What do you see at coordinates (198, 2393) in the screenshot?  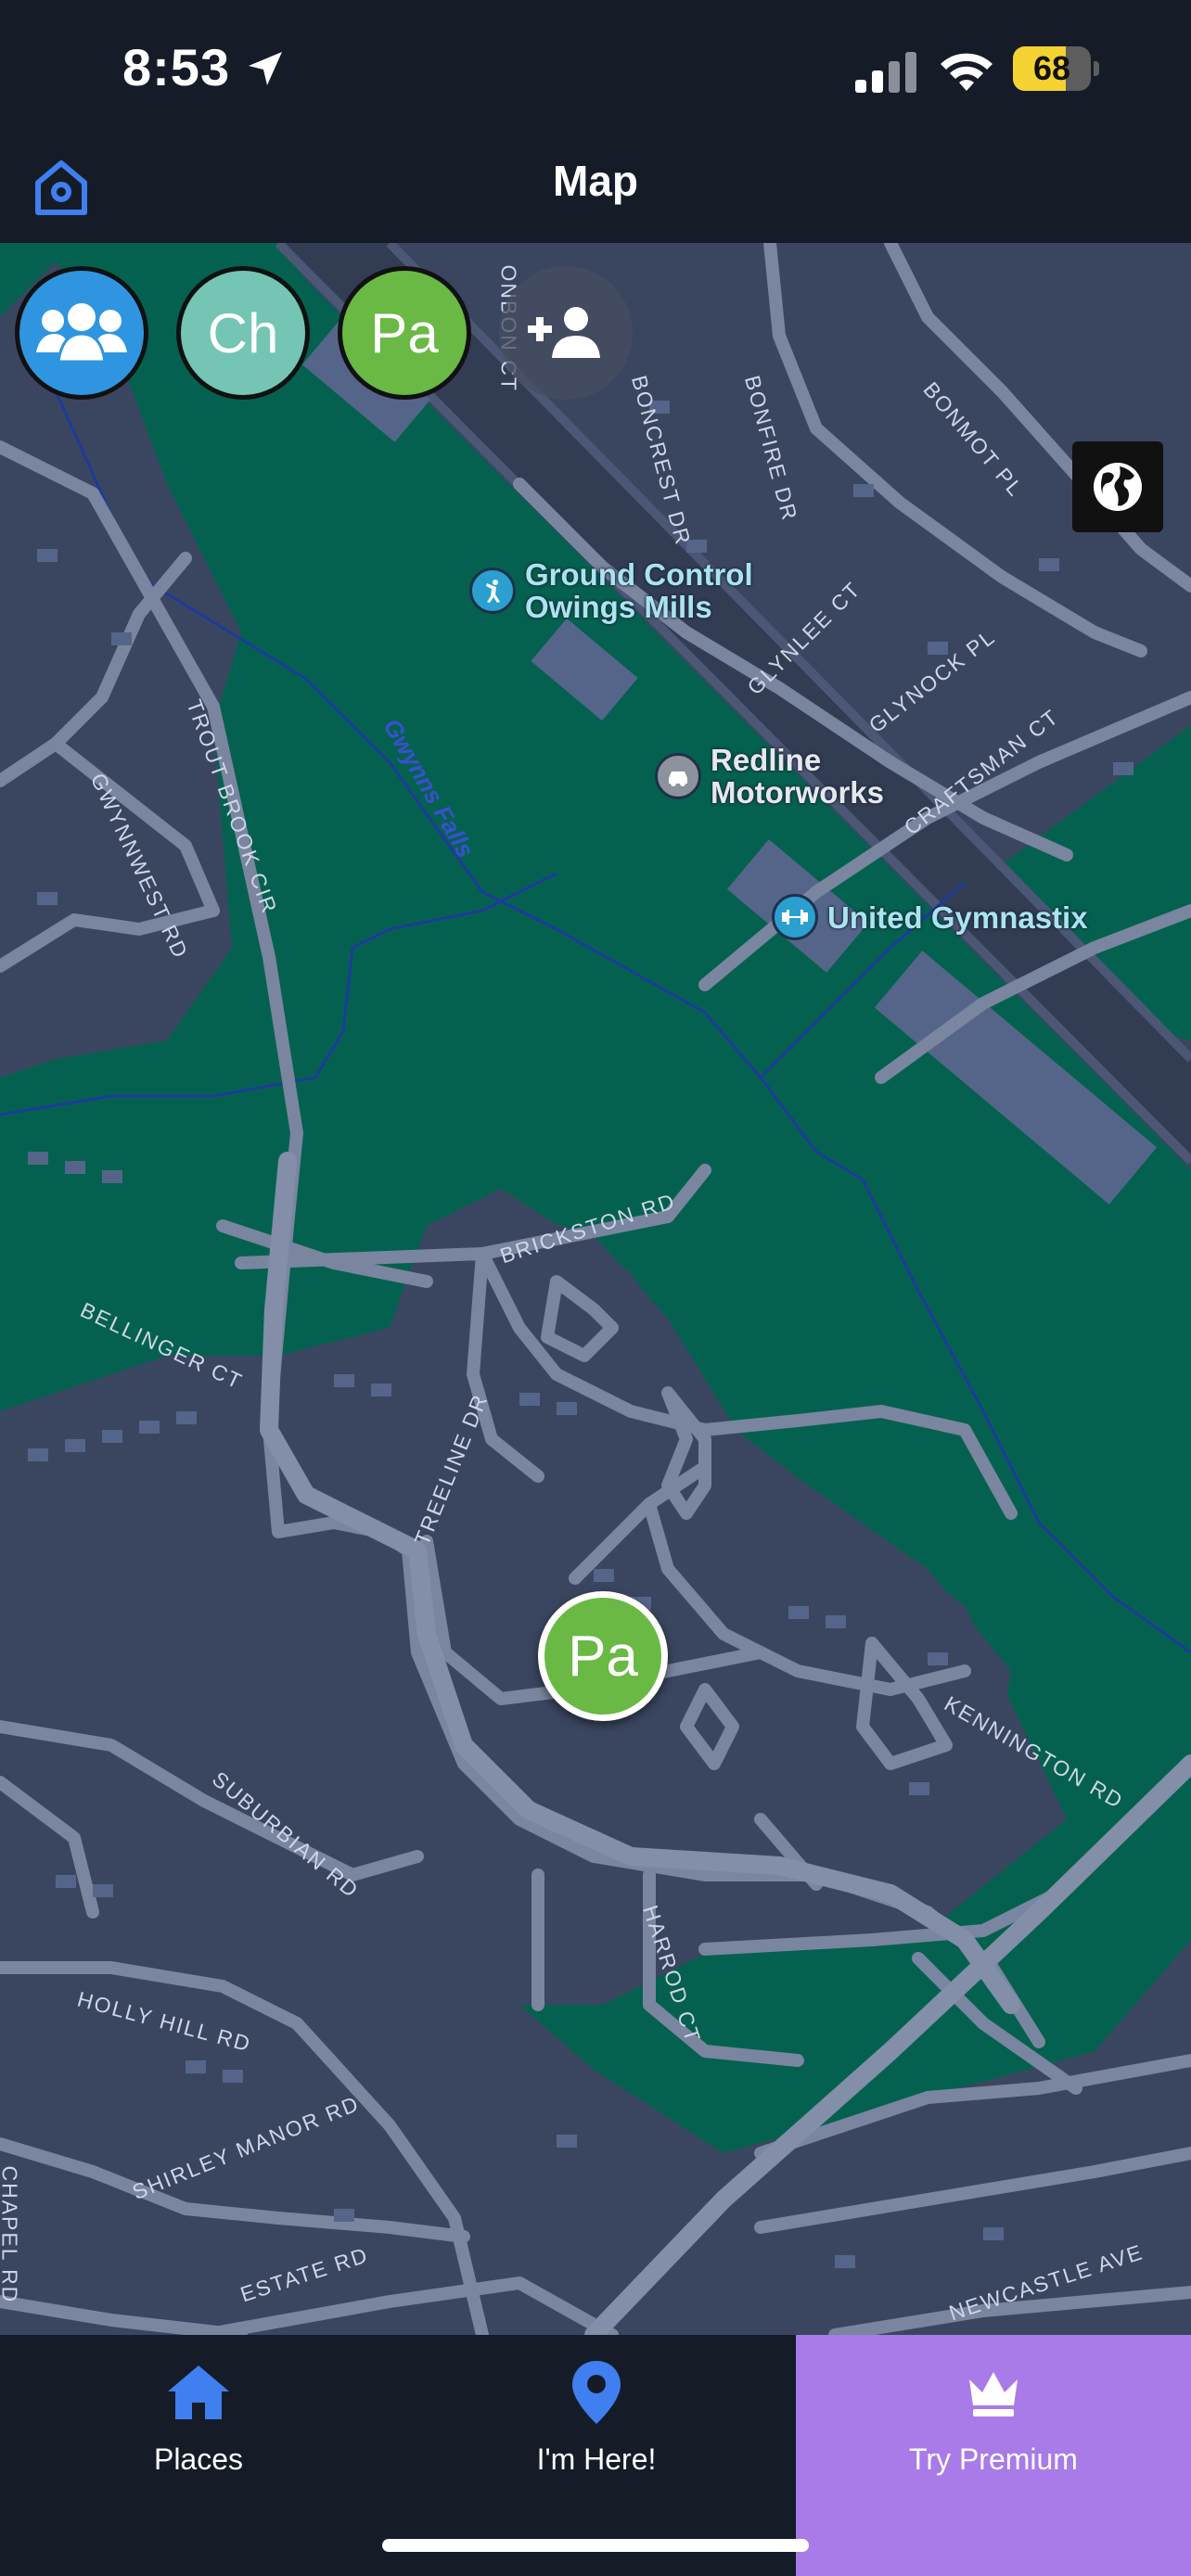 I see `house-icon` at bounding box center [198, 2393].